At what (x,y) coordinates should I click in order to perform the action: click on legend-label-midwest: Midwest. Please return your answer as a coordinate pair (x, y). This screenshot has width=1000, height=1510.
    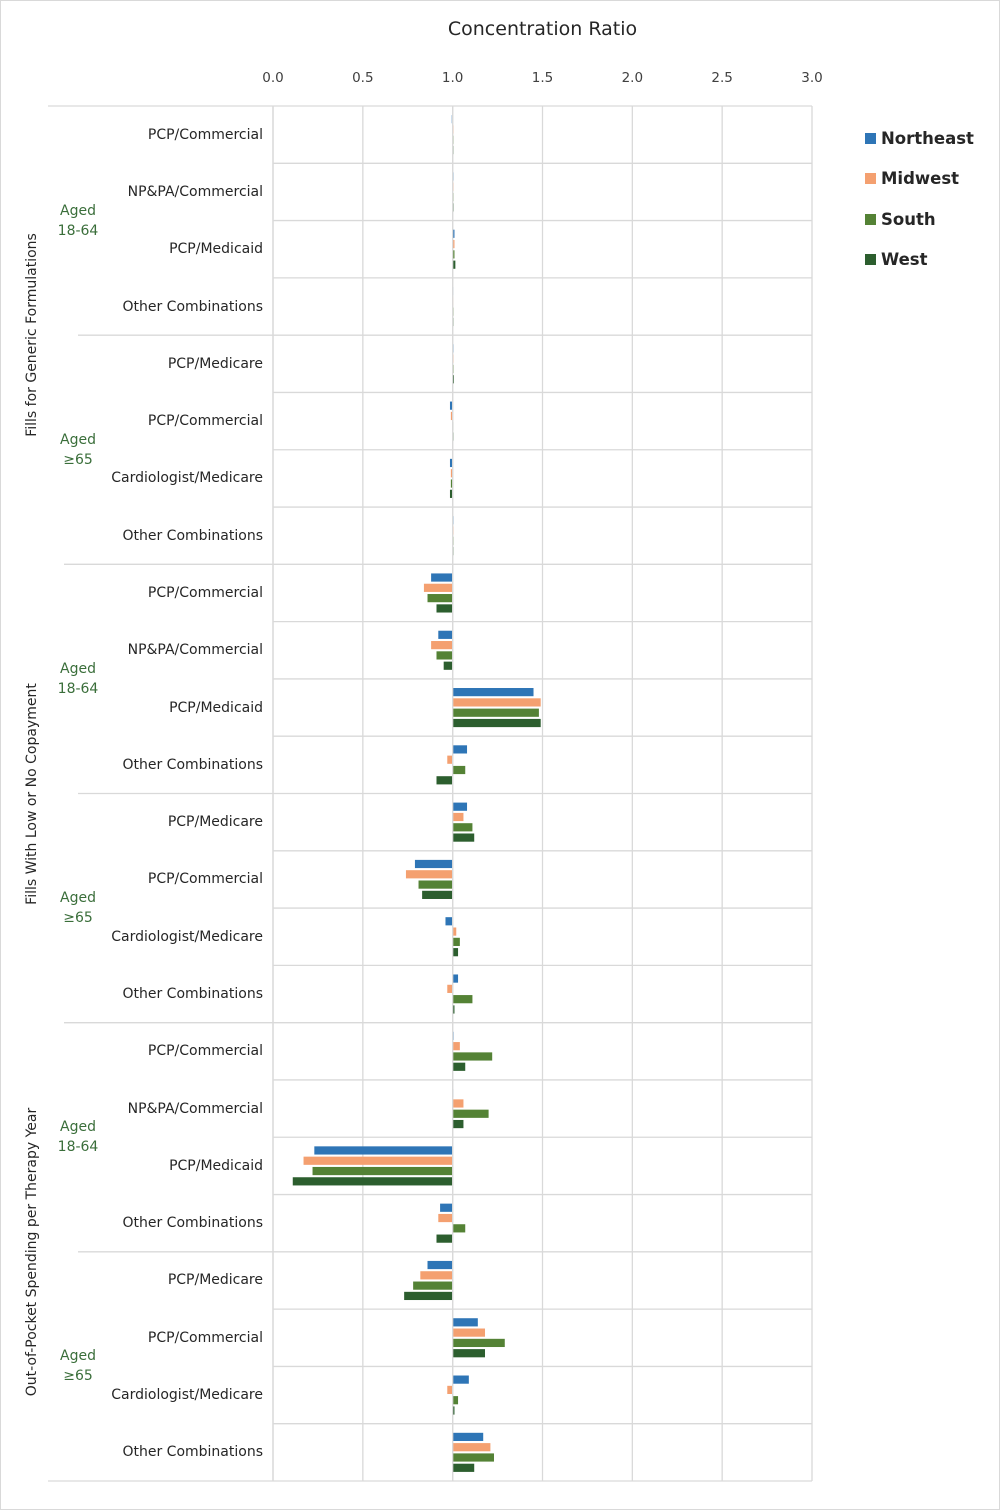
    Looking at the image, I should click on (920, 179).